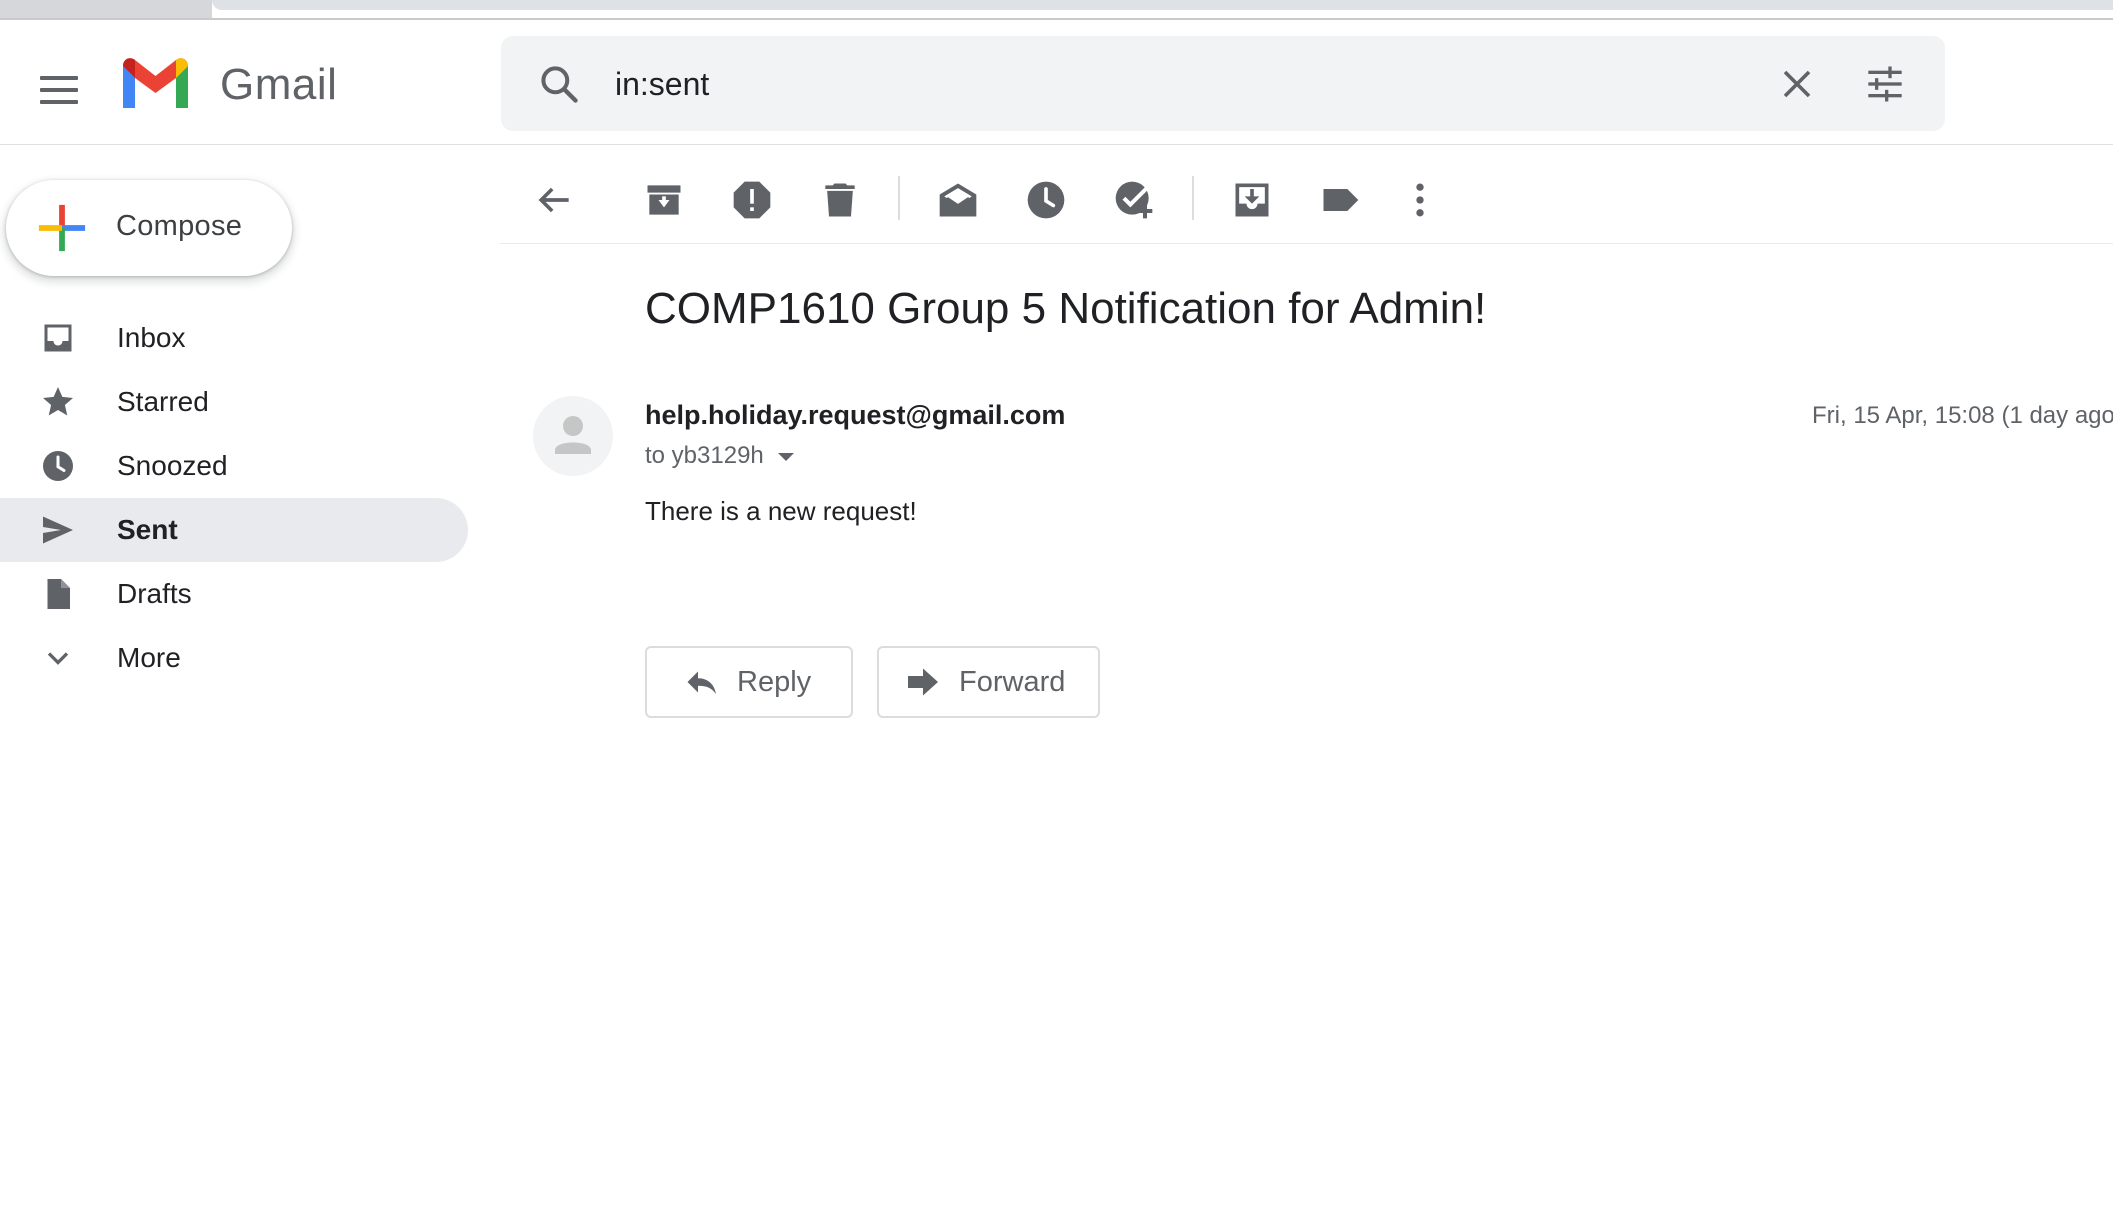 The height and width of the screenshot is (1221, 2113). Describe the element at coordinates (701, 682) in the screenshot. I see `reply-icon` at that location.